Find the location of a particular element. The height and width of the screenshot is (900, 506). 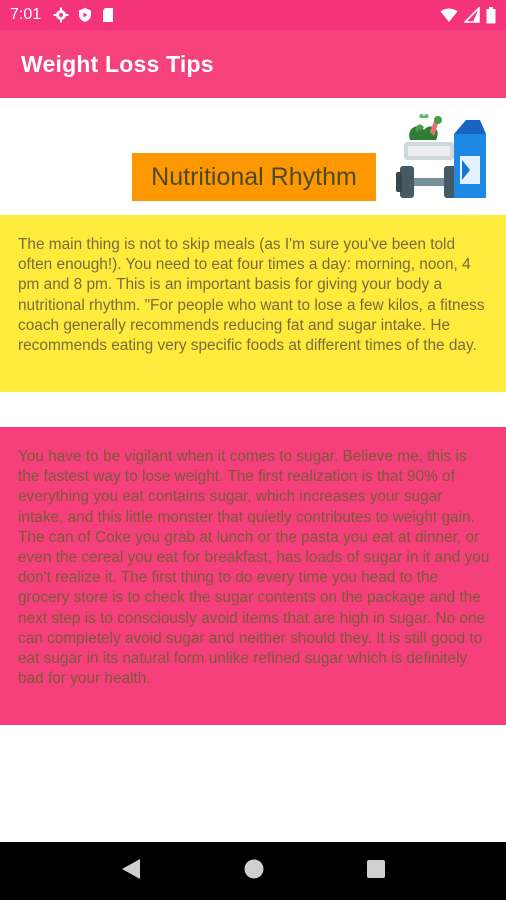

home-icon is located at coordinates (254, 871).